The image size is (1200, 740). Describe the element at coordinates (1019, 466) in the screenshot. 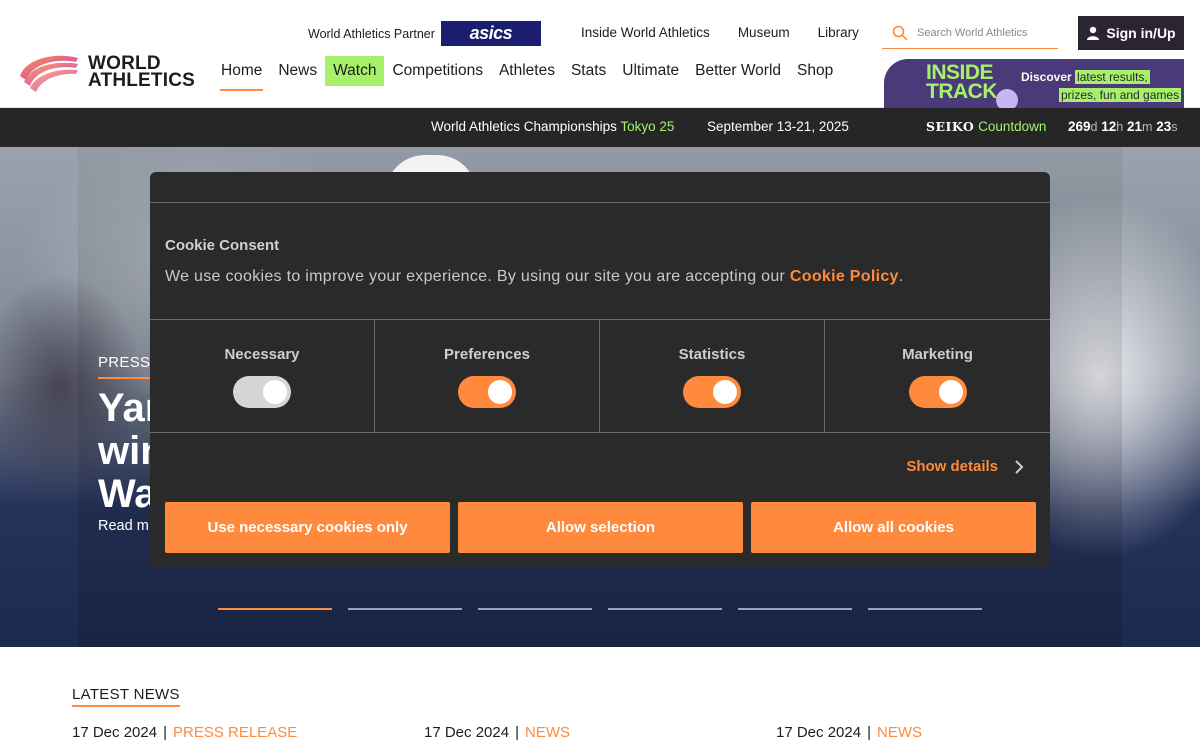

I see `chevron-right-icon` at that location.